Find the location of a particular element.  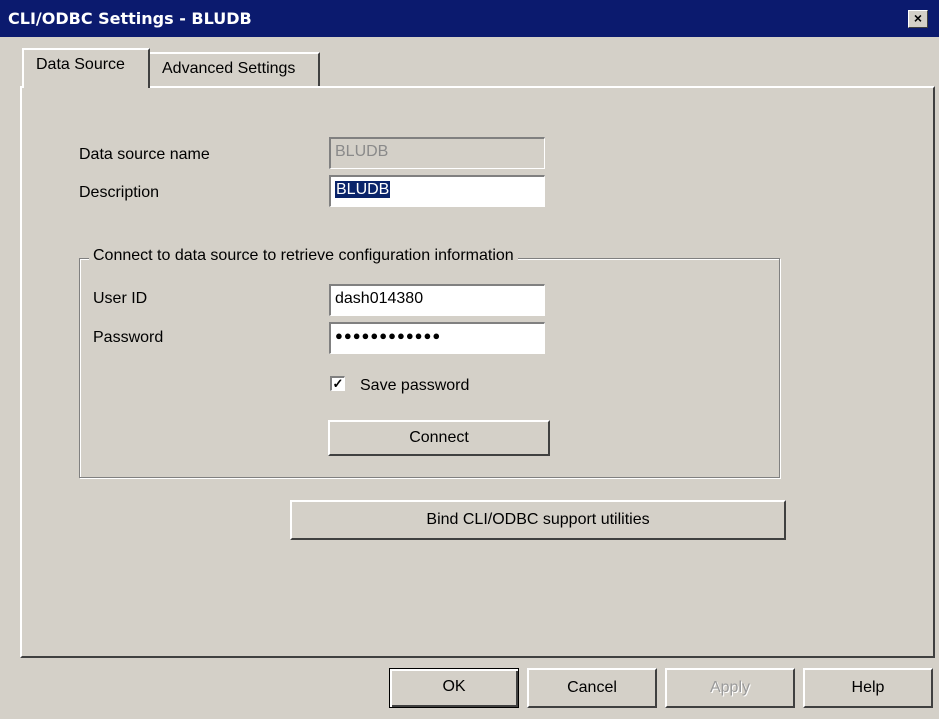

user-id-field: dash014380 is located at coordinates (437, 300).